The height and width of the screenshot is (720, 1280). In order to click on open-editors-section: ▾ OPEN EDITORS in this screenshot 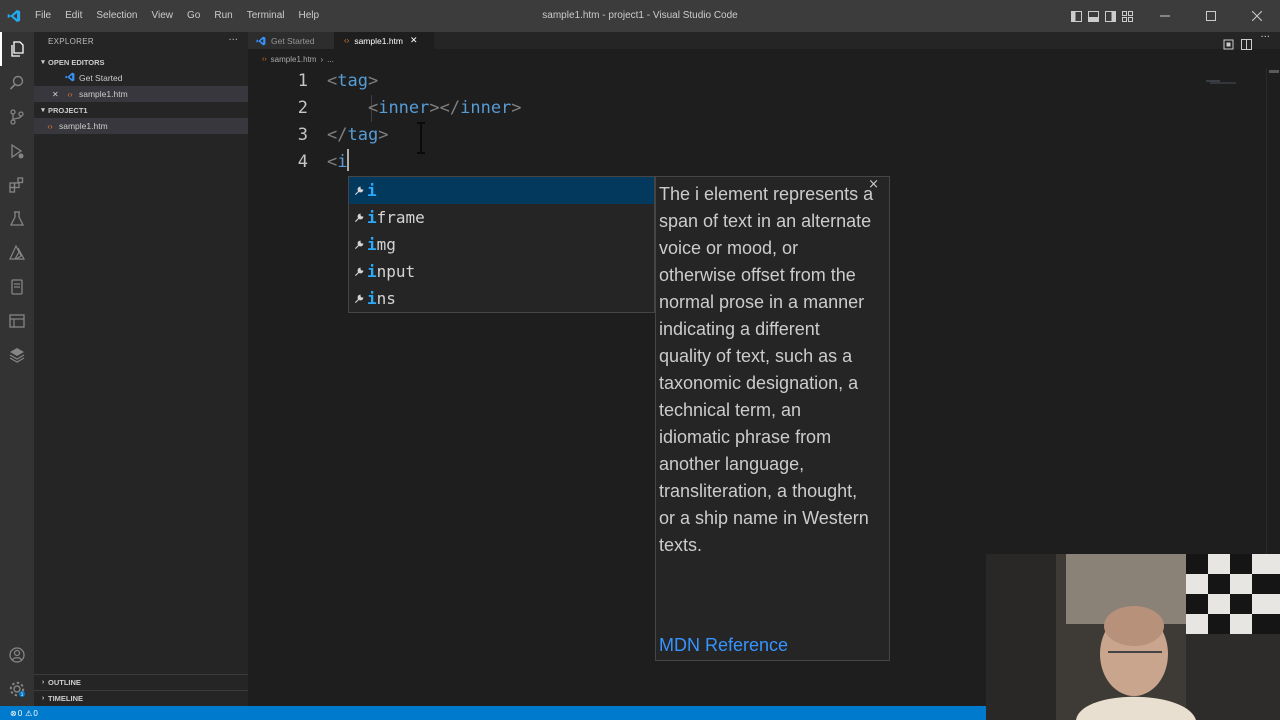, I will do `click(141, 62)`.